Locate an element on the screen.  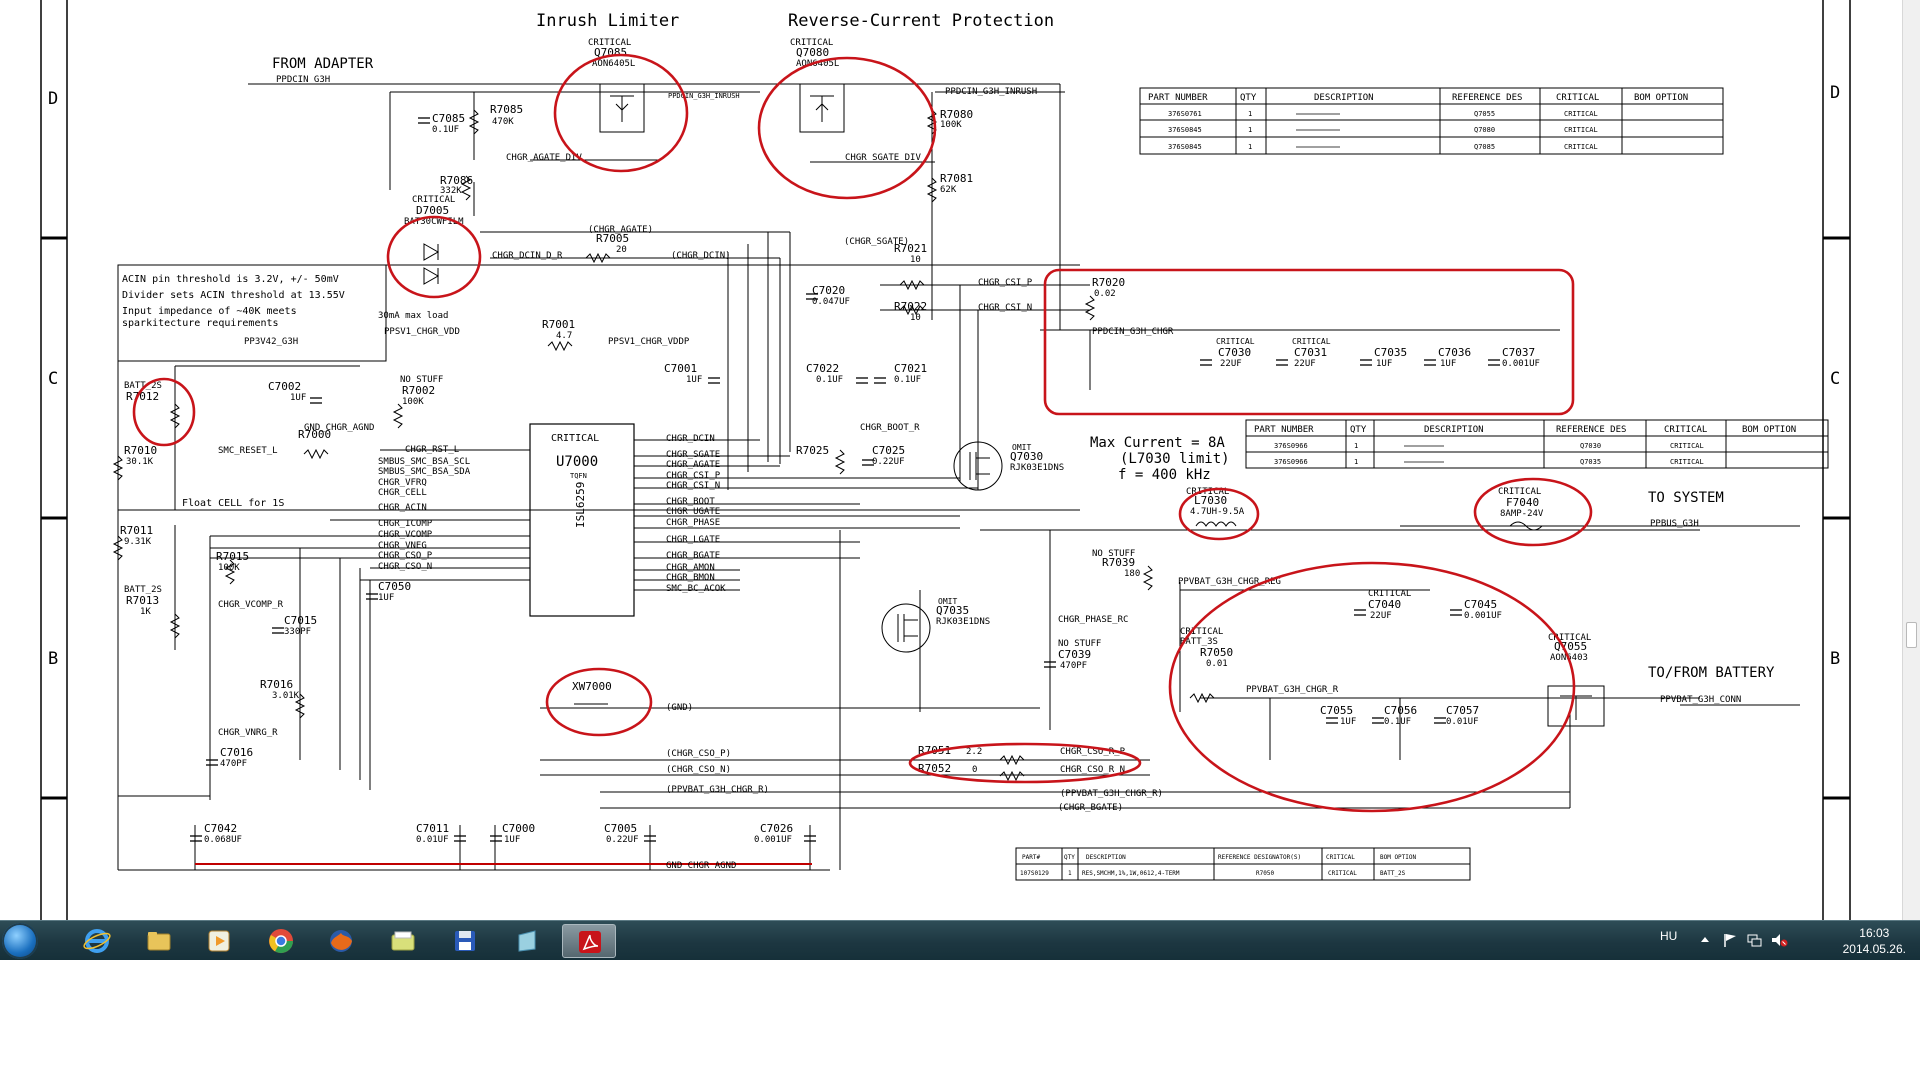
taskbar-acrobat-reader is located at coordinates (589, 941).